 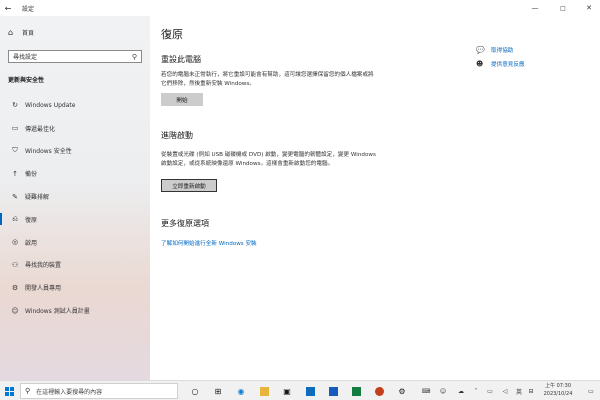 I want to click on page-title: 復原, so click(x=172, y=34).